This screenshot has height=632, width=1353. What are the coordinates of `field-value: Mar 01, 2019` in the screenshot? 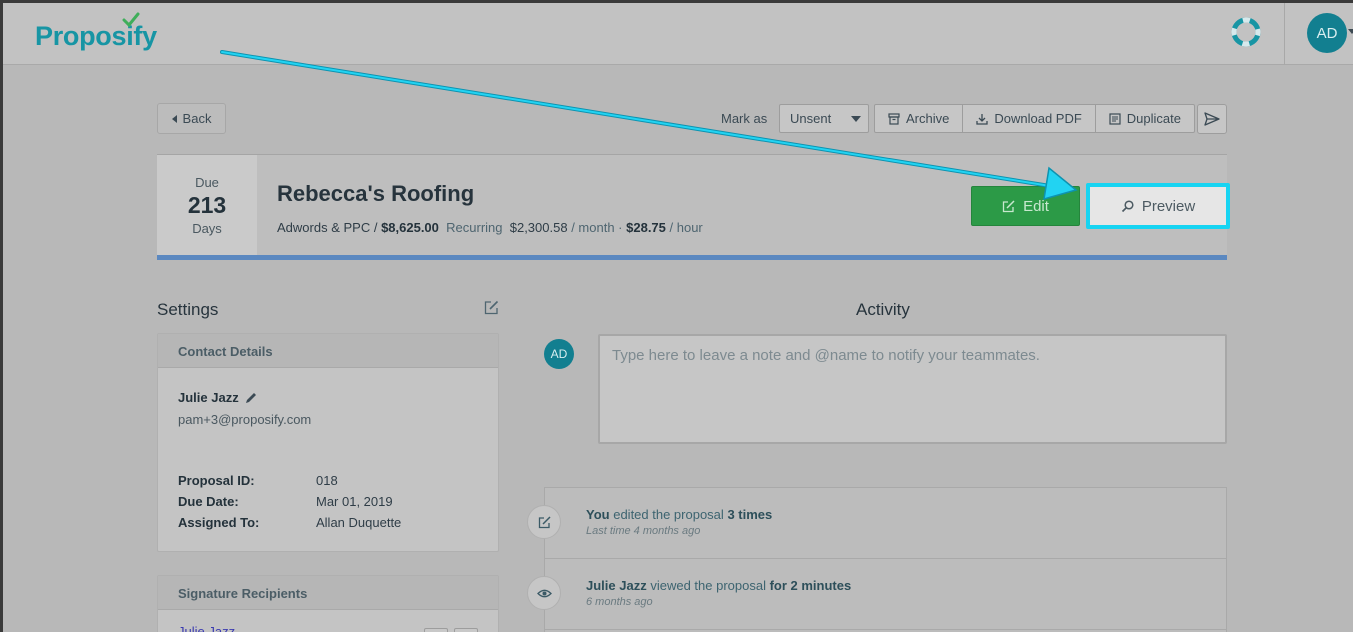 It's located at (354, 501).